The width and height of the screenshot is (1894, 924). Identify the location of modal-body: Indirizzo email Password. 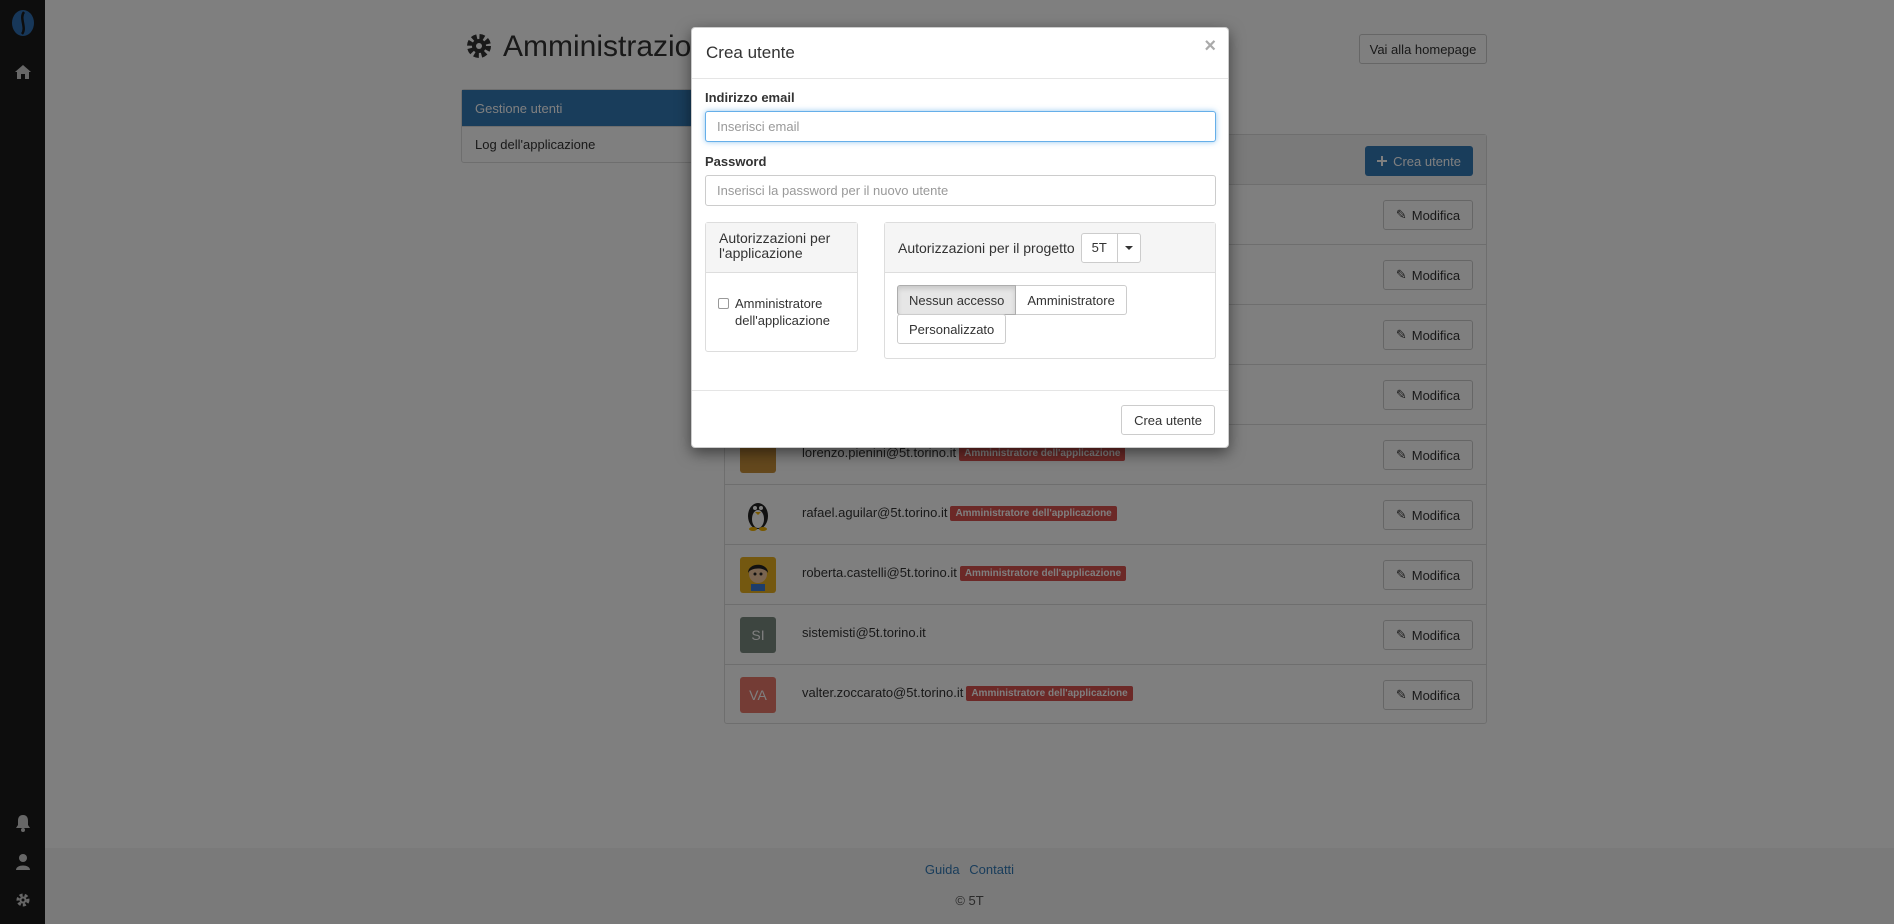
(960, 142).